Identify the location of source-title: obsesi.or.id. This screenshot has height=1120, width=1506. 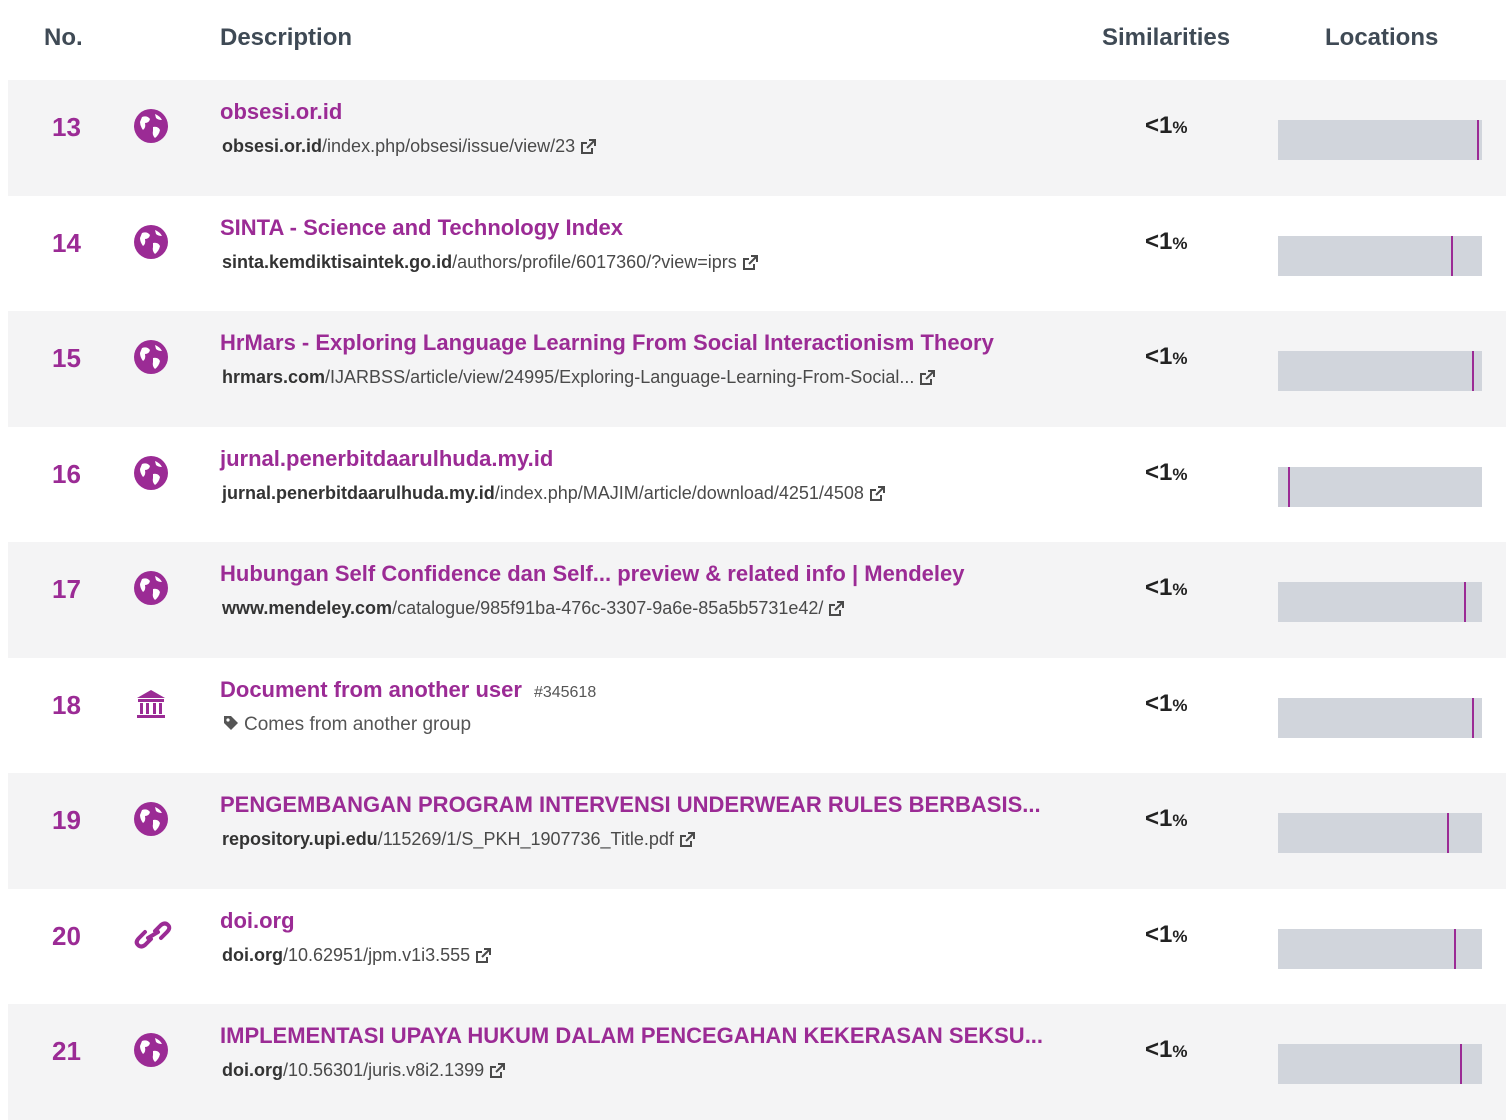
(281, 112).